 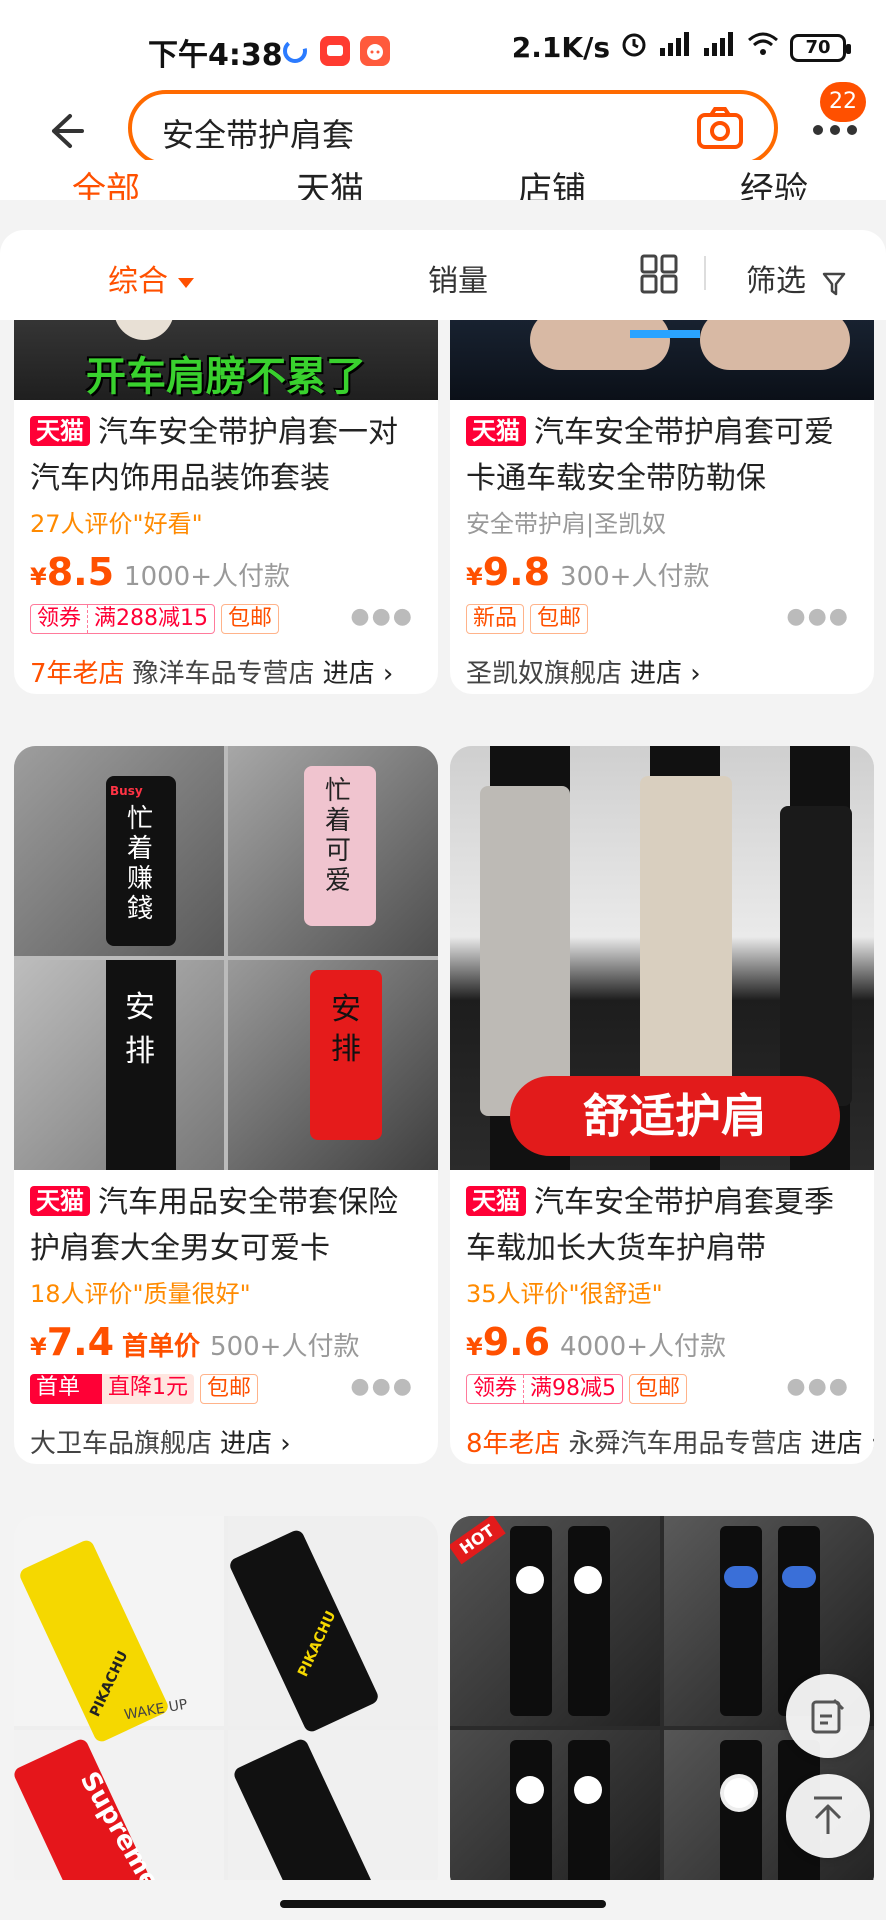 What do you see at coordinates (375, 51) in the screenshot?
I see `pig-app-icon` at bounding box center [375, 51].